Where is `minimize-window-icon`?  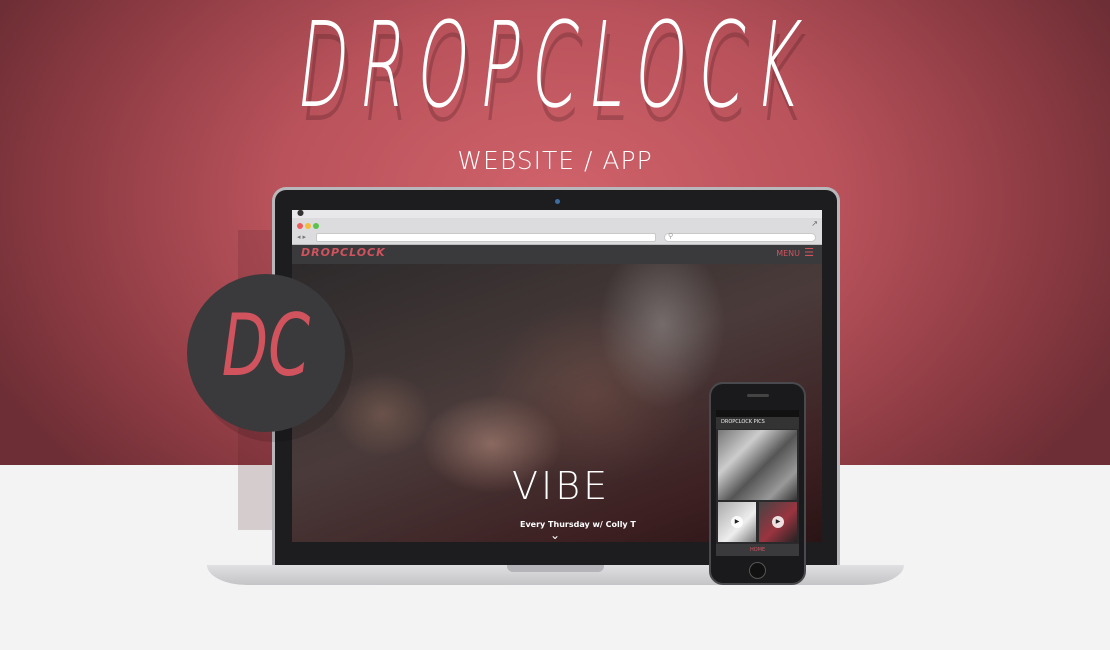
minimize-window-icon is located at coordinates (308, 226).